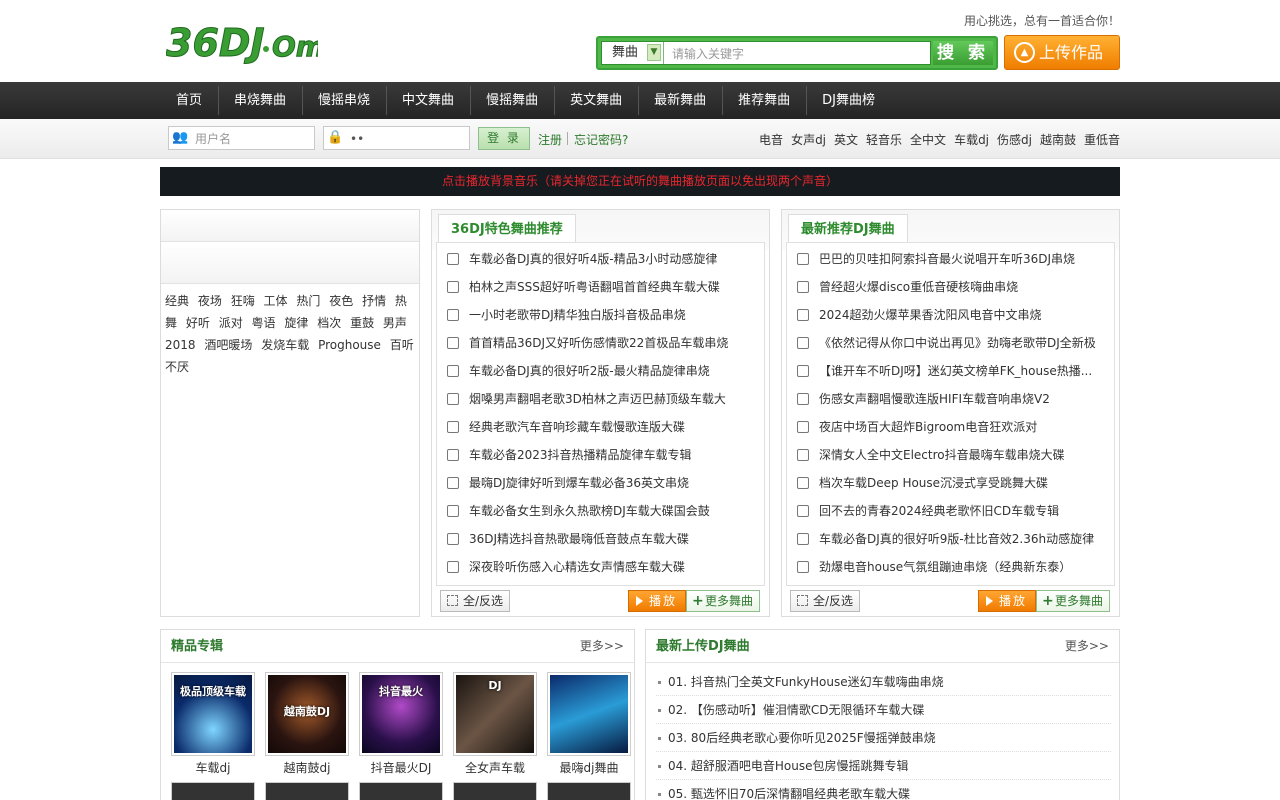 The width and height of the screenshot is (1280, 800). I want to click on song-title-link: 巴巴的贝哇扣阿索抖音最火说唱开车听36DJ串烧, so click(947, 259).